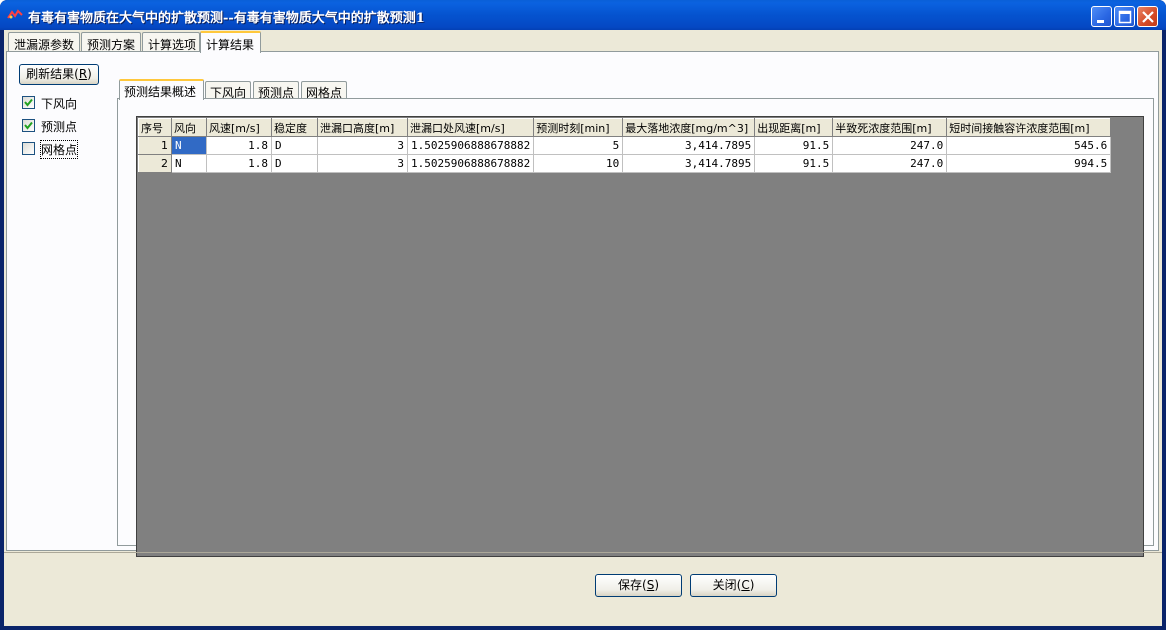 Image resolution: width=1166 pixels, height=630 pixels. What do you see at coordinates (44, 42) in the screenshot?
I see `tab-leak-source-params: 泄漏源参数` at bounding box center [44, 42].